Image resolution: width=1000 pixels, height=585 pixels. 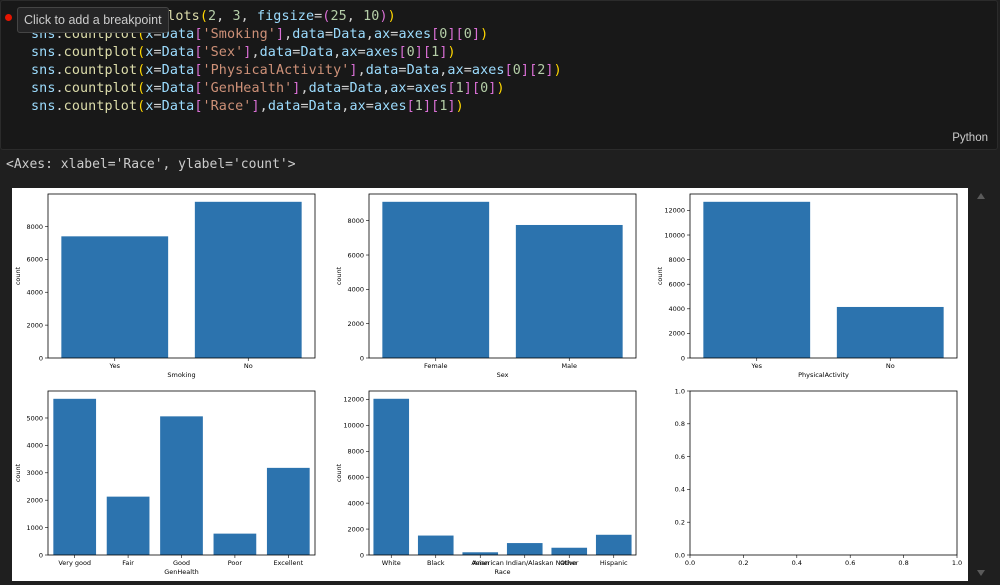 I want to click on code-token: 1, so click(x=459, y=88).